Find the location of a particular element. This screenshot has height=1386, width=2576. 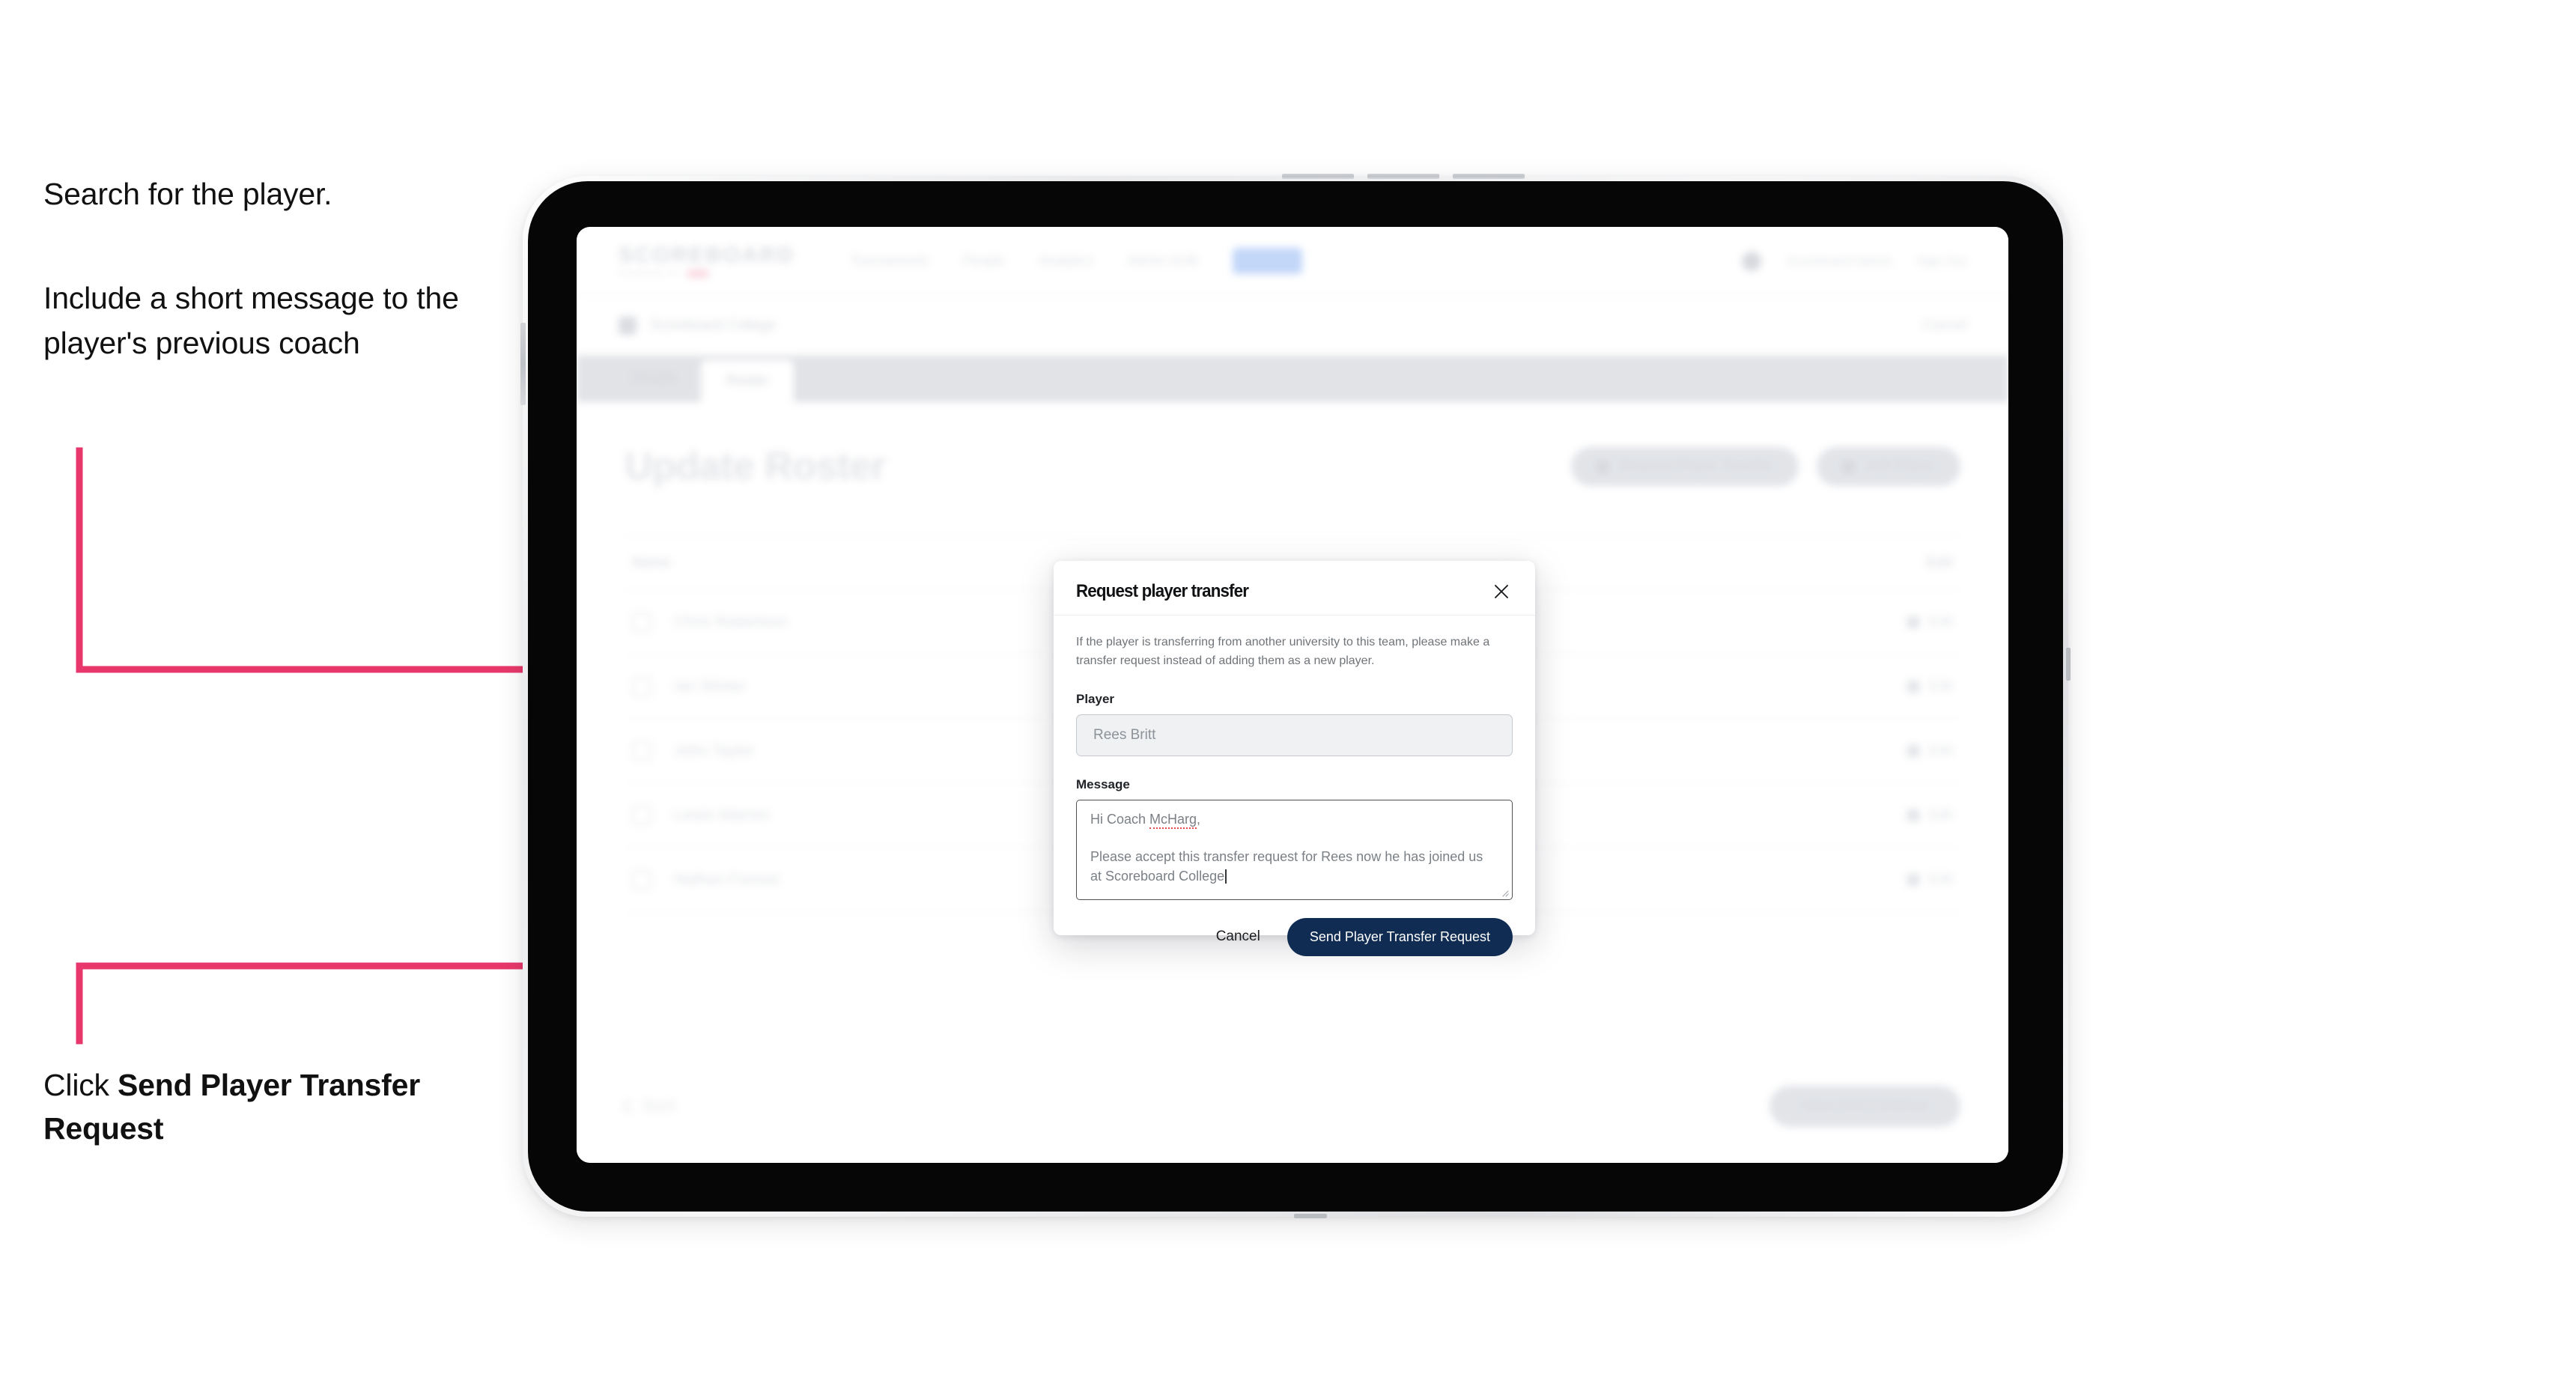

message-field-label: Message is located at coordinates (1103, 783).